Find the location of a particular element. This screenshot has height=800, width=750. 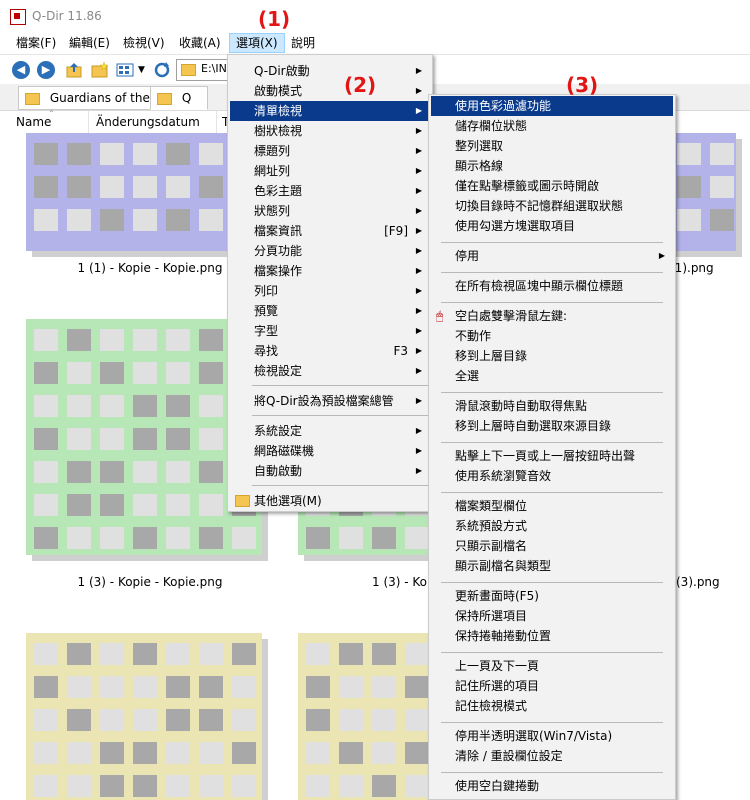

list-view-option: 使用空白鍵捲動 is located at coordinates (552, 786).